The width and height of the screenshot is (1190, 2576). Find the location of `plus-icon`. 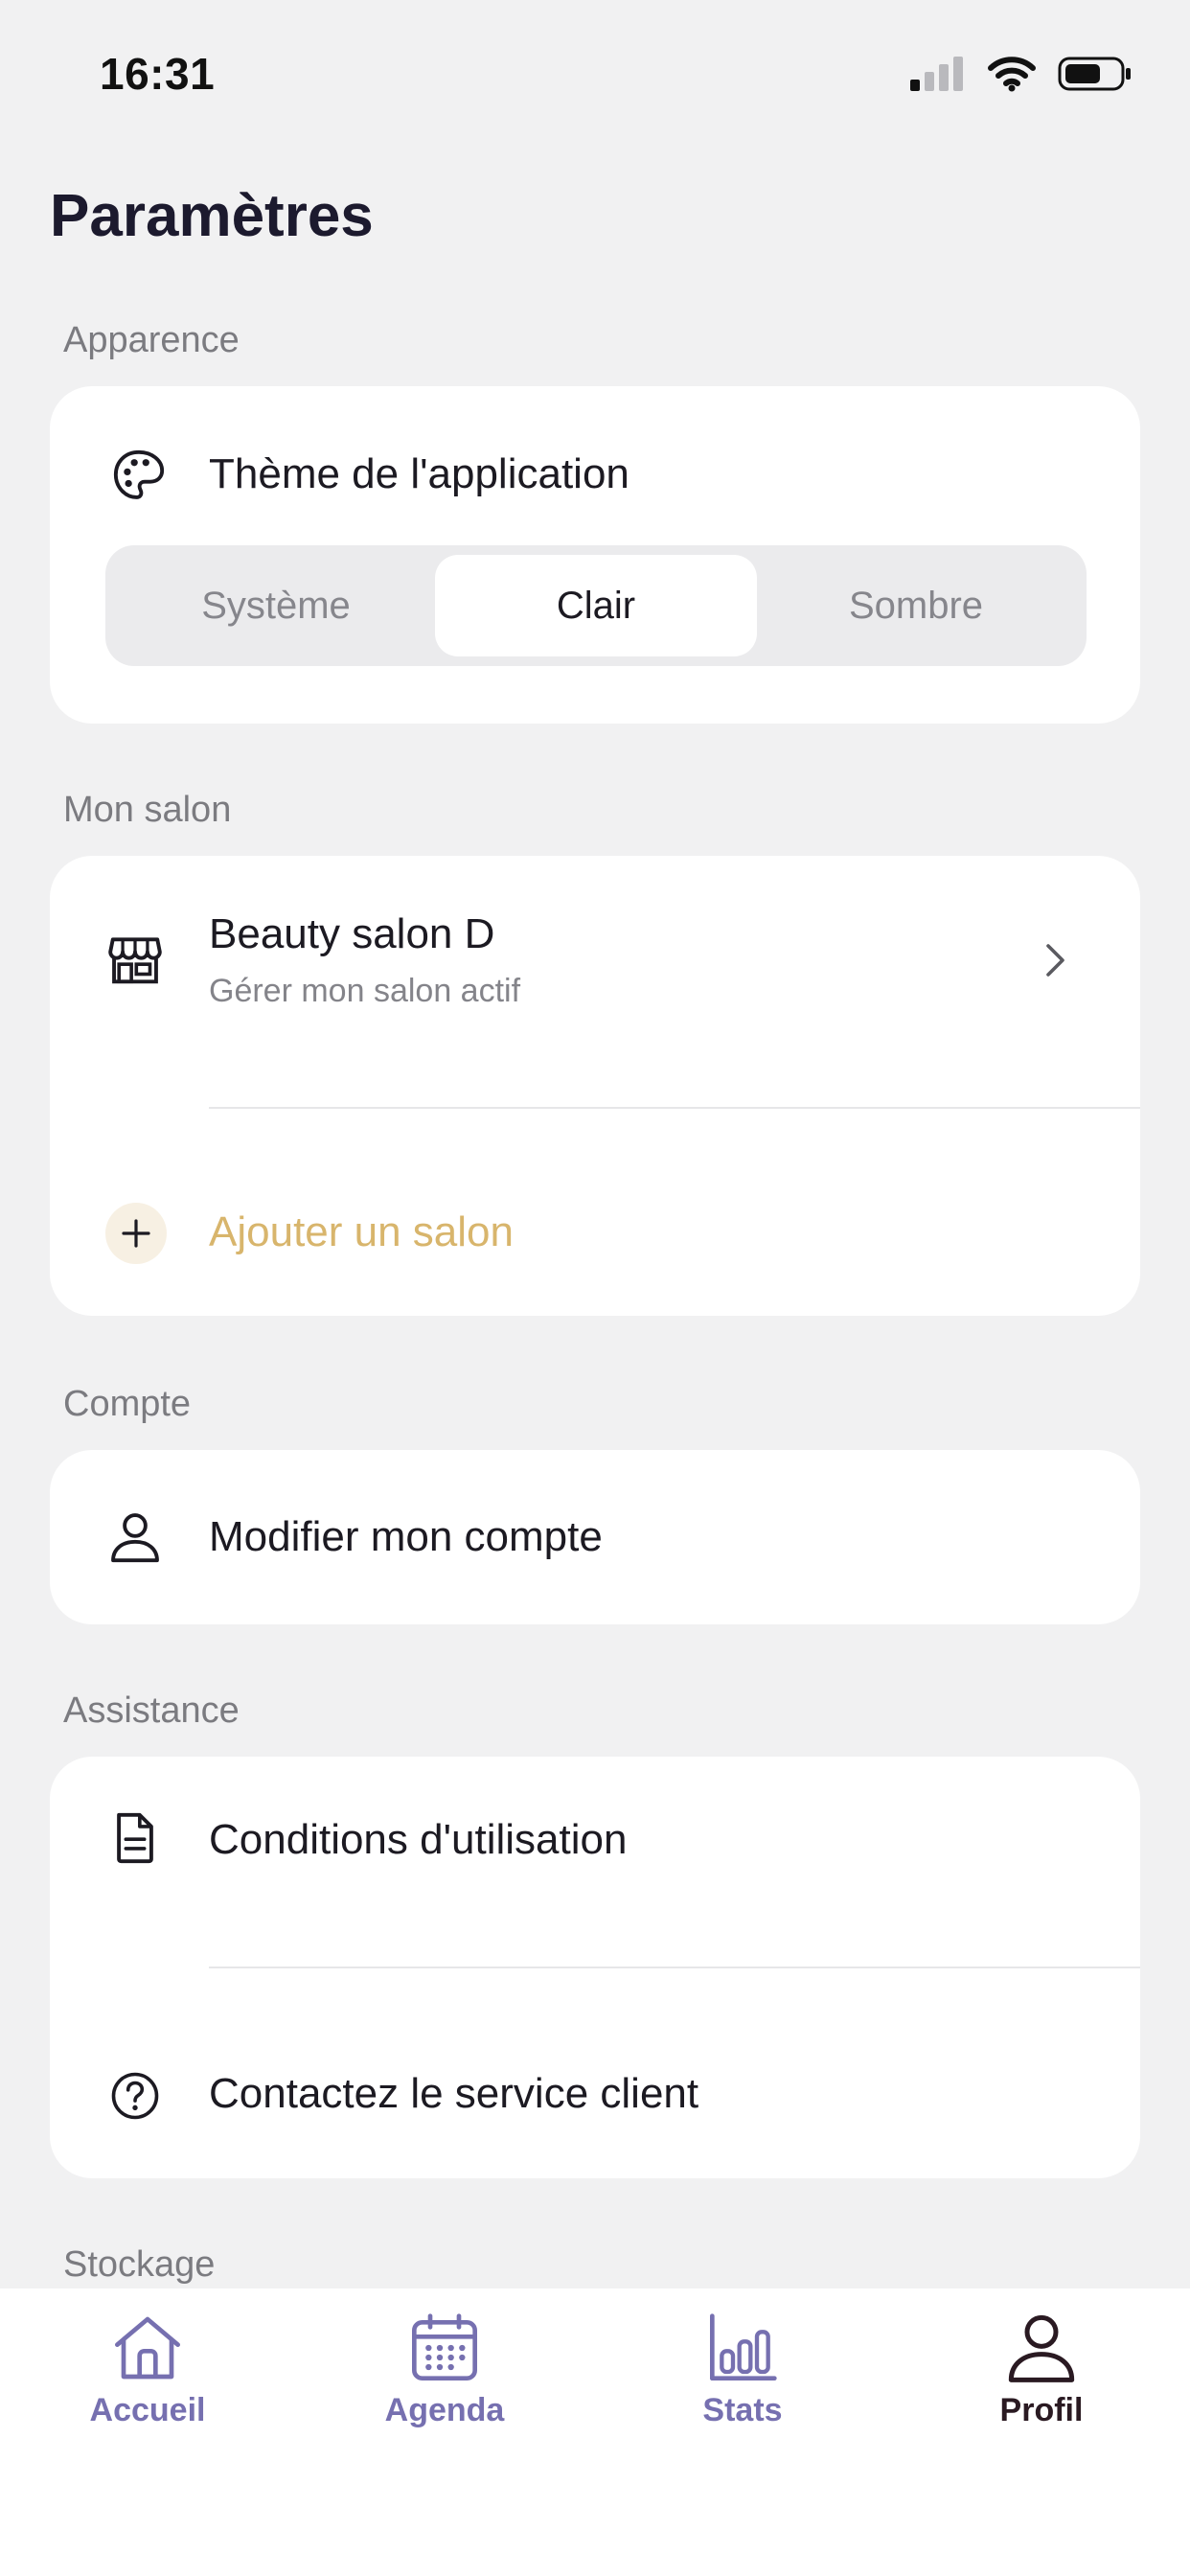

plus-icon is located at coordinates (136, 1233).